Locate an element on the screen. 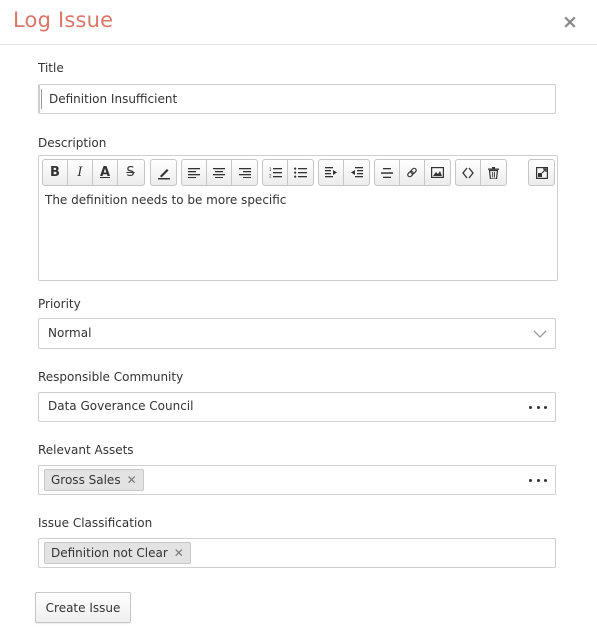 The height and width of the screenshot is (643, 597). fullscreen-icon is located at coordinates (541, 172).